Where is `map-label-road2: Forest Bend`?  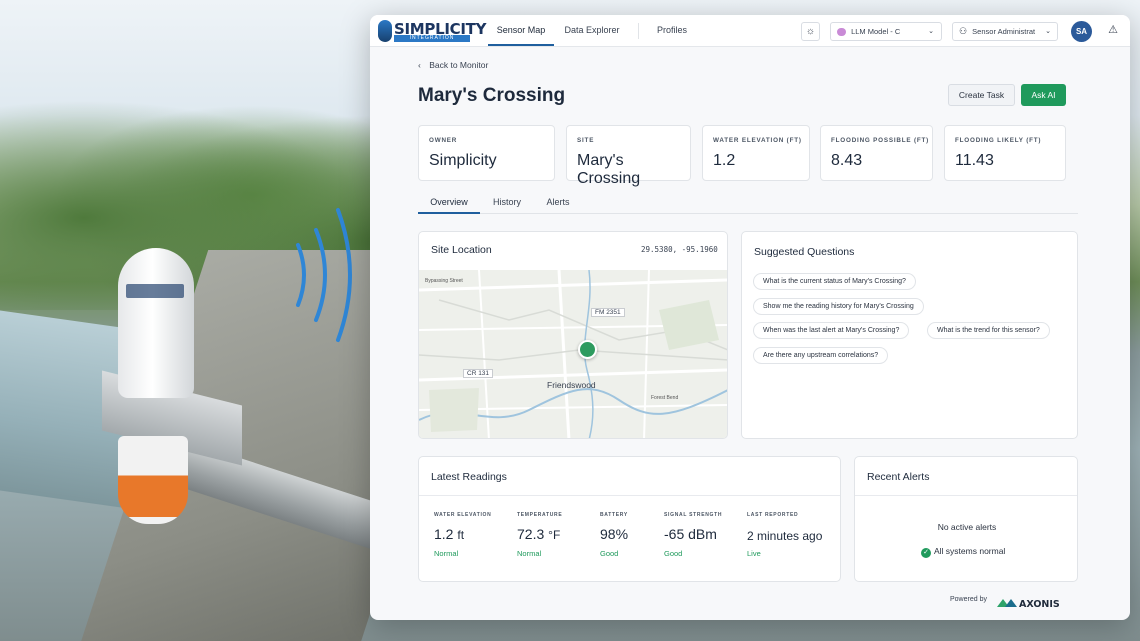
map-label-road2: Forest Bend is located at coordinates (665, 398).